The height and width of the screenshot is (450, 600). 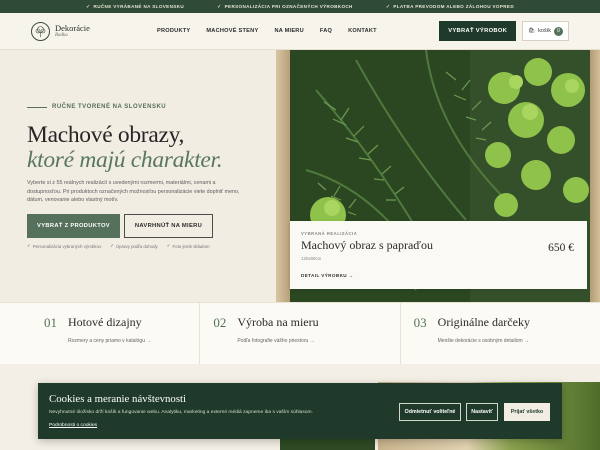 I want to click on choose-product-button: VYBRAŤ VÝROBOK, so click(x=478, y=31).